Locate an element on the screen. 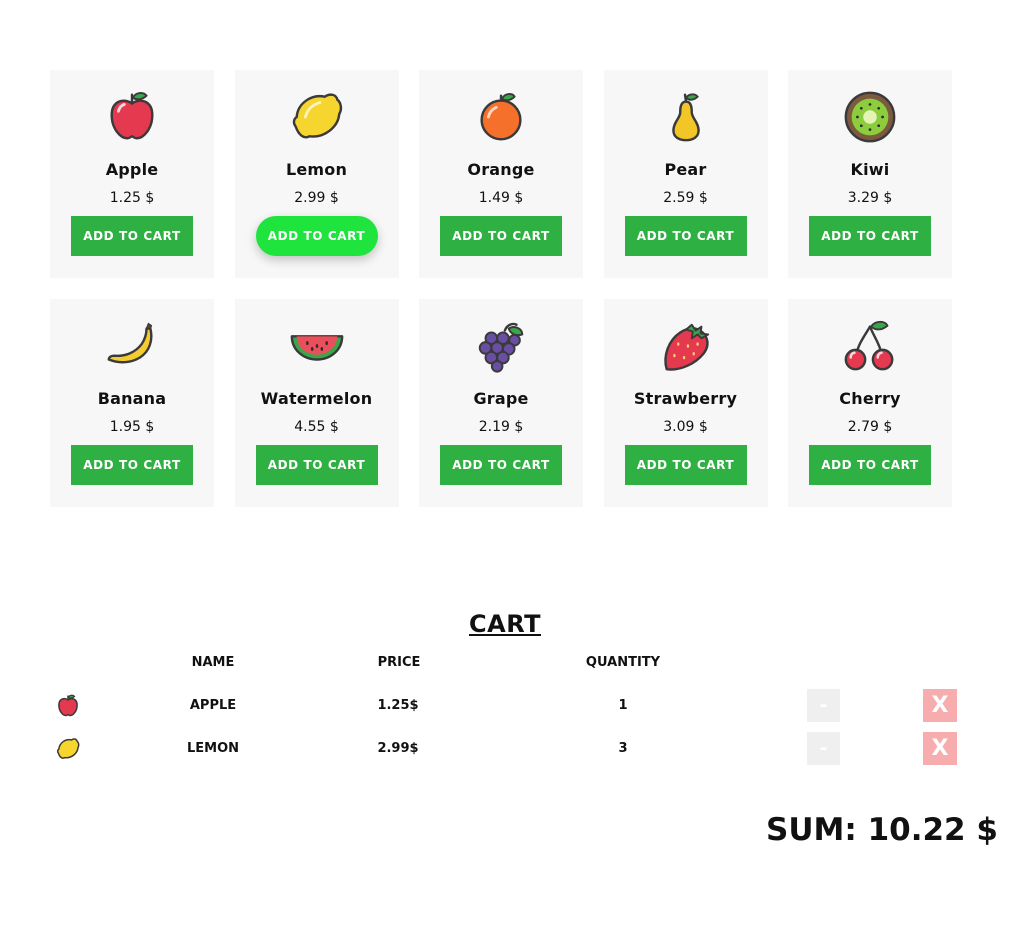 Image resolution: width=1010 pixels, height=932 pixels. cart-header-name: NAME is located at coordinates (213, 662).